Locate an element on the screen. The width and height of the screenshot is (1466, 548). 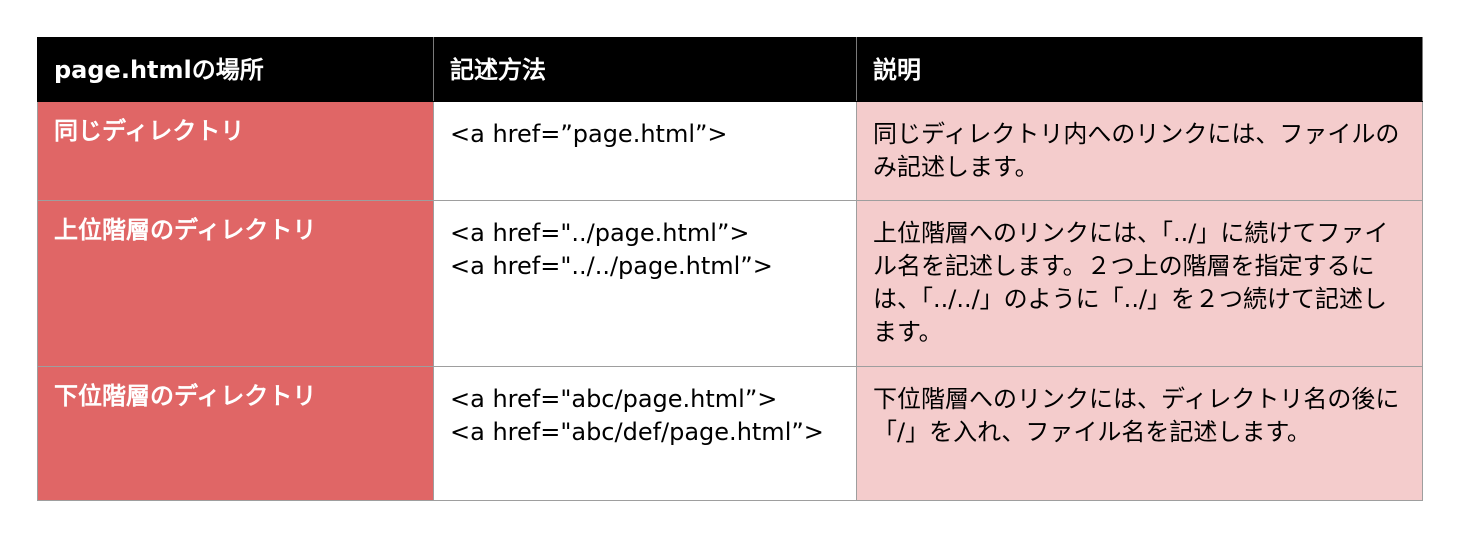
code-cell: <a href=”page.html”> is located at coordinates (645, 151).